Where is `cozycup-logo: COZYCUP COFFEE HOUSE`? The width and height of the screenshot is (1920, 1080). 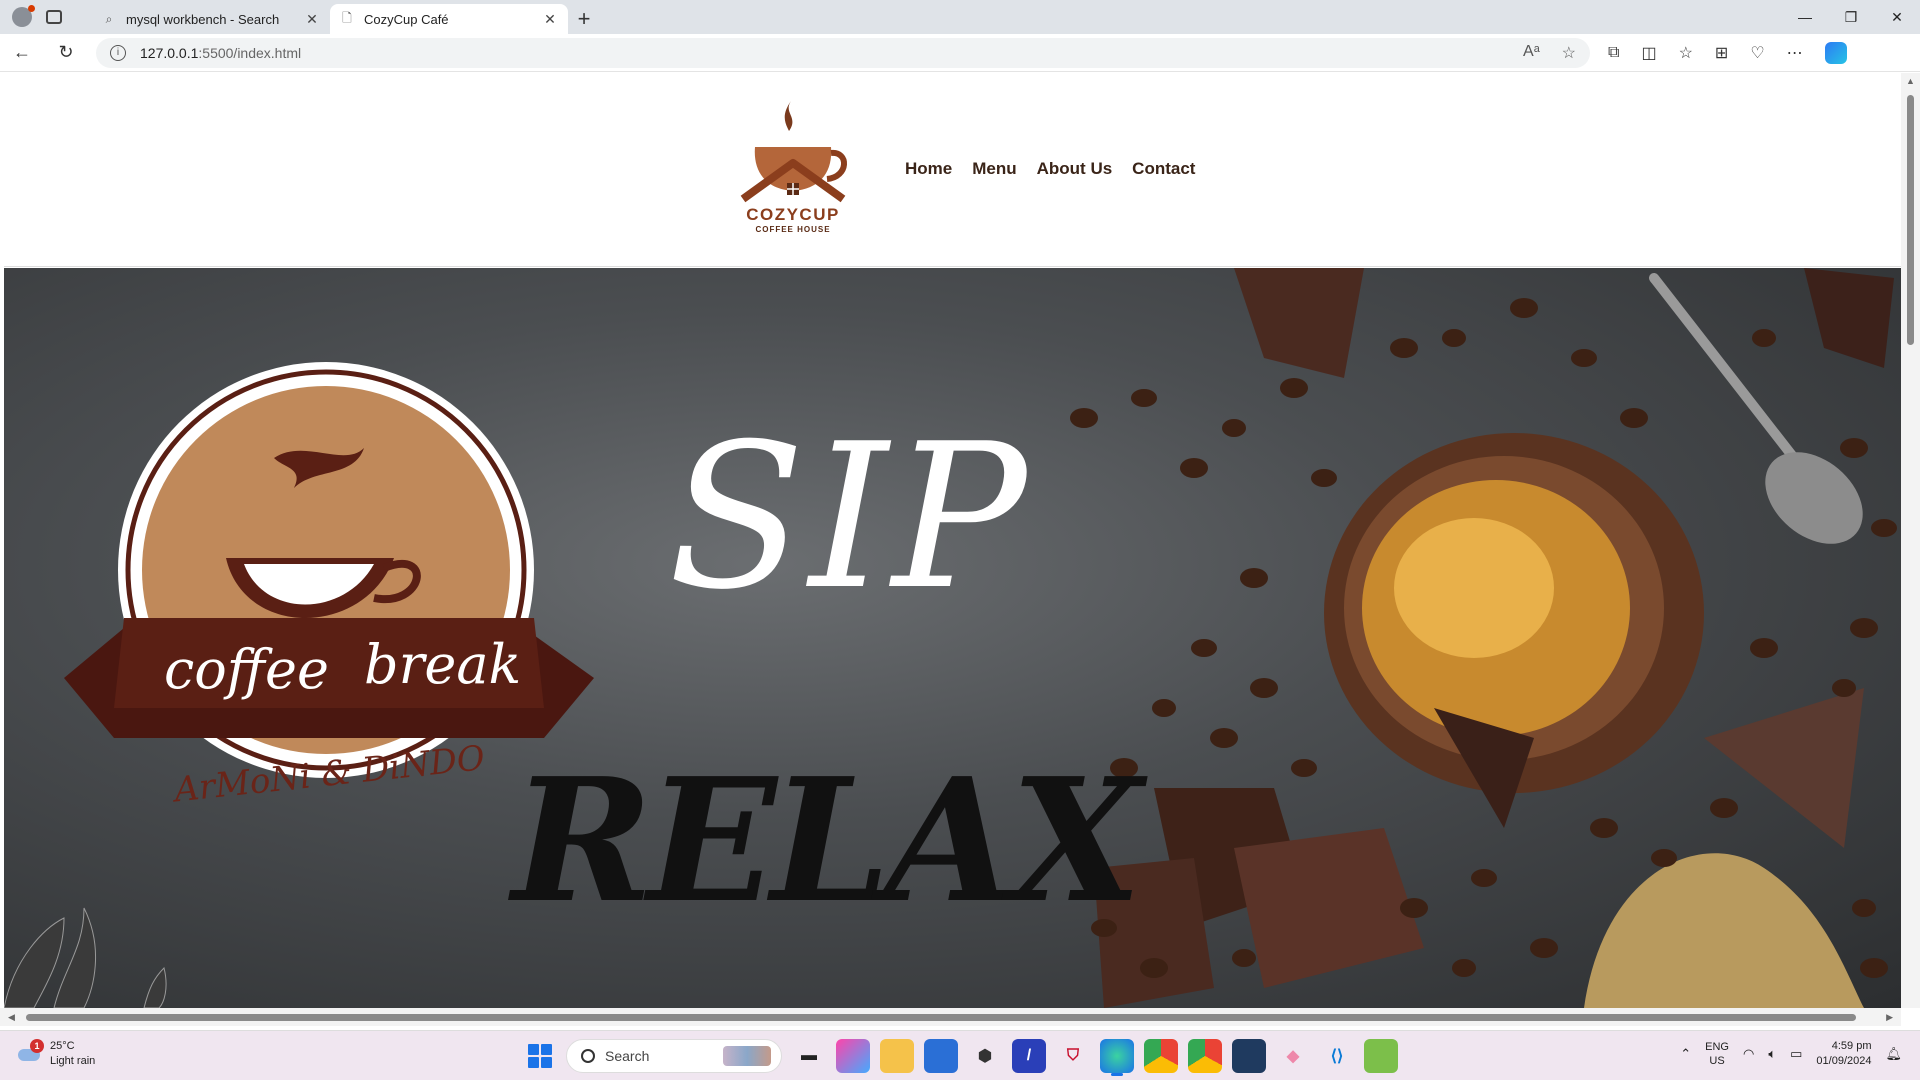 cozycup-logo: COZYCUP COFFEE HOUSE is located at coordinates (793, 169).